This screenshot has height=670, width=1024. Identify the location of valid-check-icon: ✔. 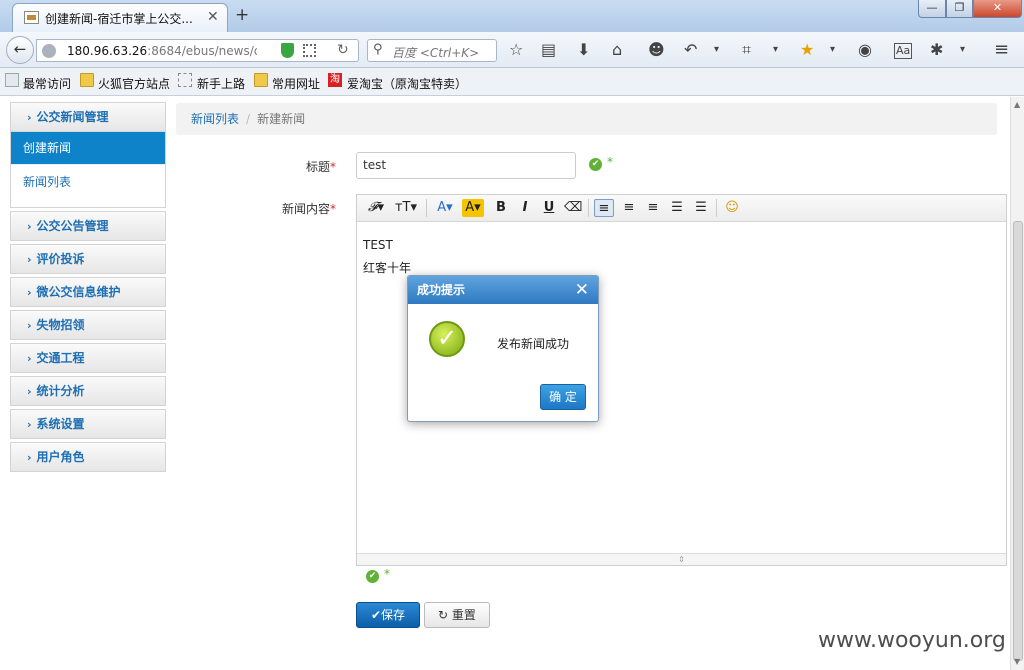
(595, 164).